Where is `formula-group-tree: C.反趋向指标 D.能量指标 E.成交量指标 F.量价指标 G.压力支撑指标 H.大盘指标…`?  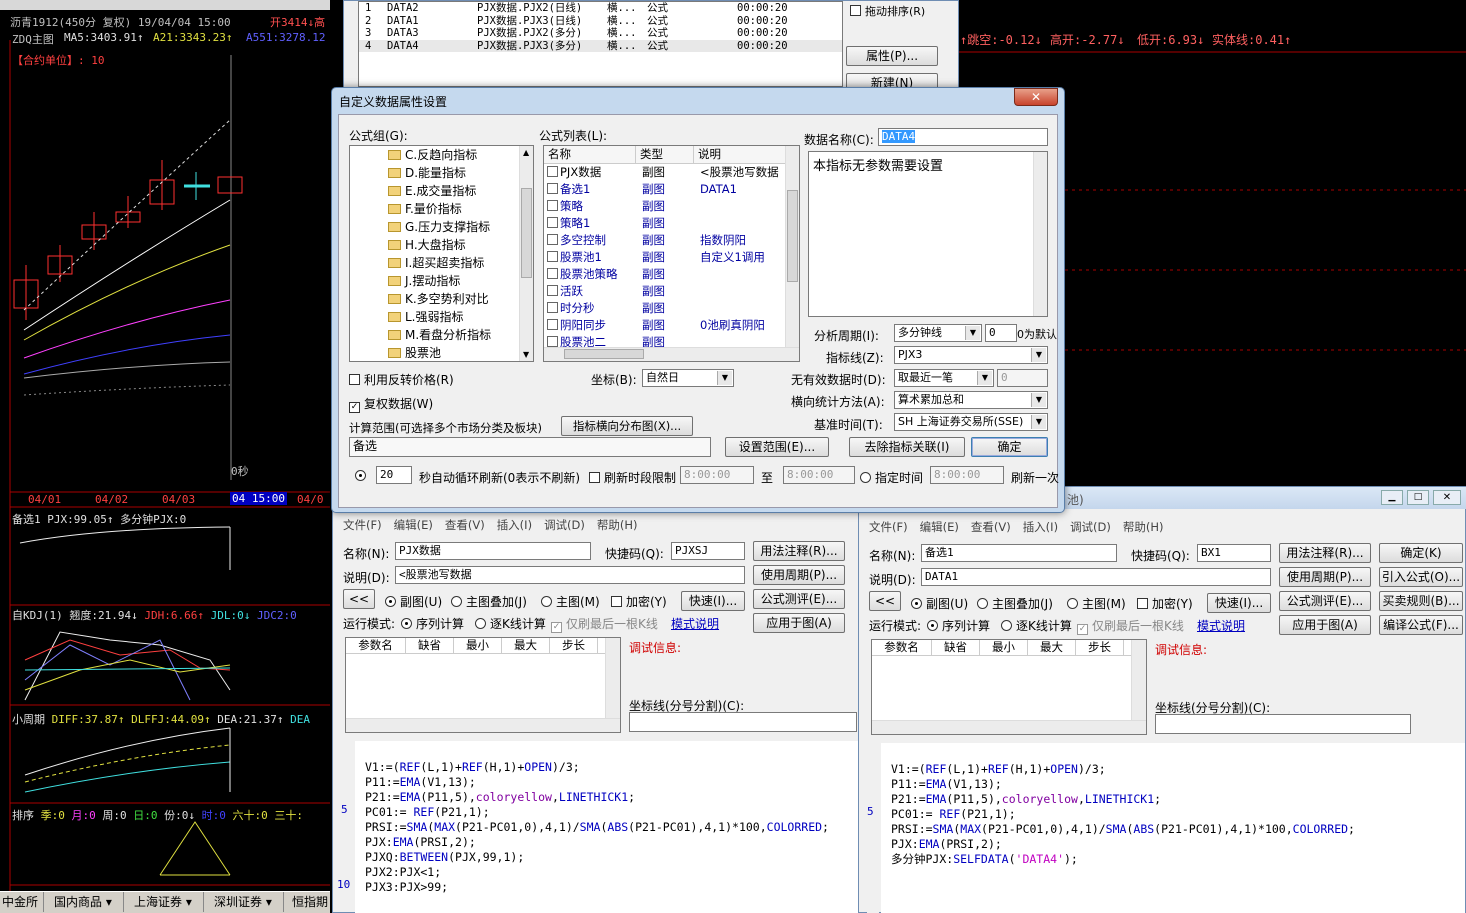
formula-group-tree: C.反趋向指标 D.能量指标 E.成交量指标 F.量价指标 G.压力支撑指标 H.大盘指标… is located at coordinates (441, 253).